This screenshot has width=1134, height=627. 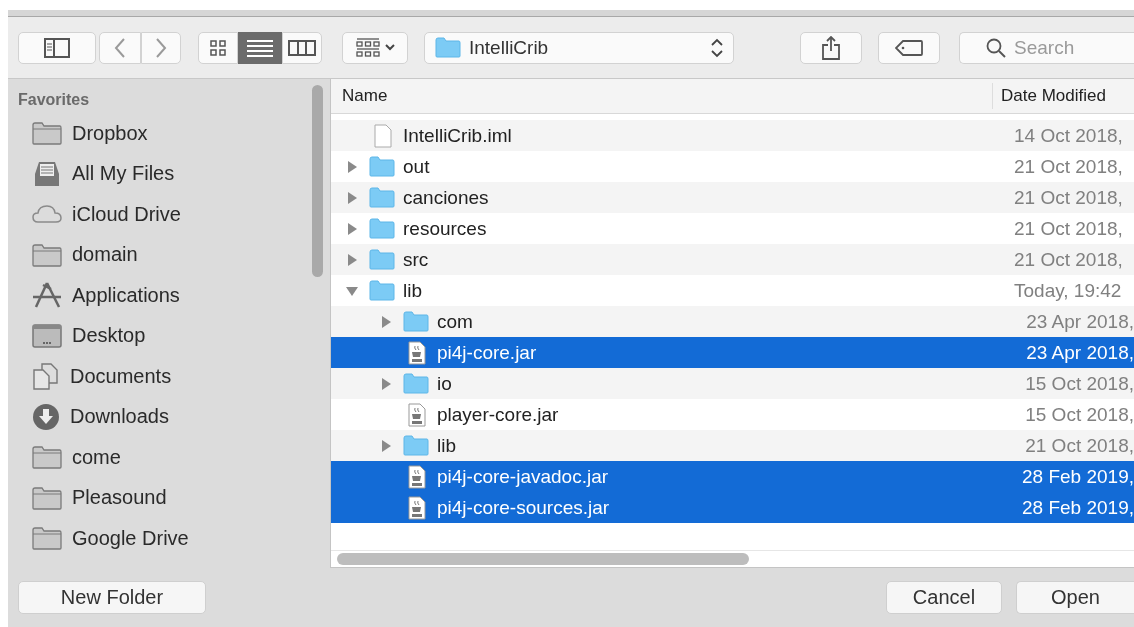 I want to click on date-modified: 14 Oct 2018,, so click(x=1068, y=135).